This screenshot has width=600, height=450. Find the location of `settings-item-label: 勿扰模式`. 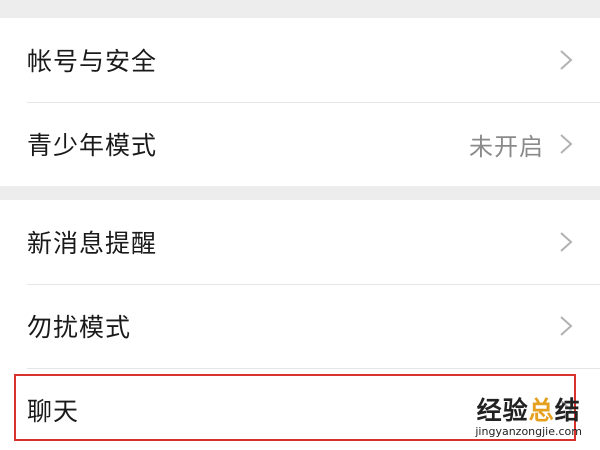

settings-item-label: 勿扰模式 is located at coordinates (79, 327).